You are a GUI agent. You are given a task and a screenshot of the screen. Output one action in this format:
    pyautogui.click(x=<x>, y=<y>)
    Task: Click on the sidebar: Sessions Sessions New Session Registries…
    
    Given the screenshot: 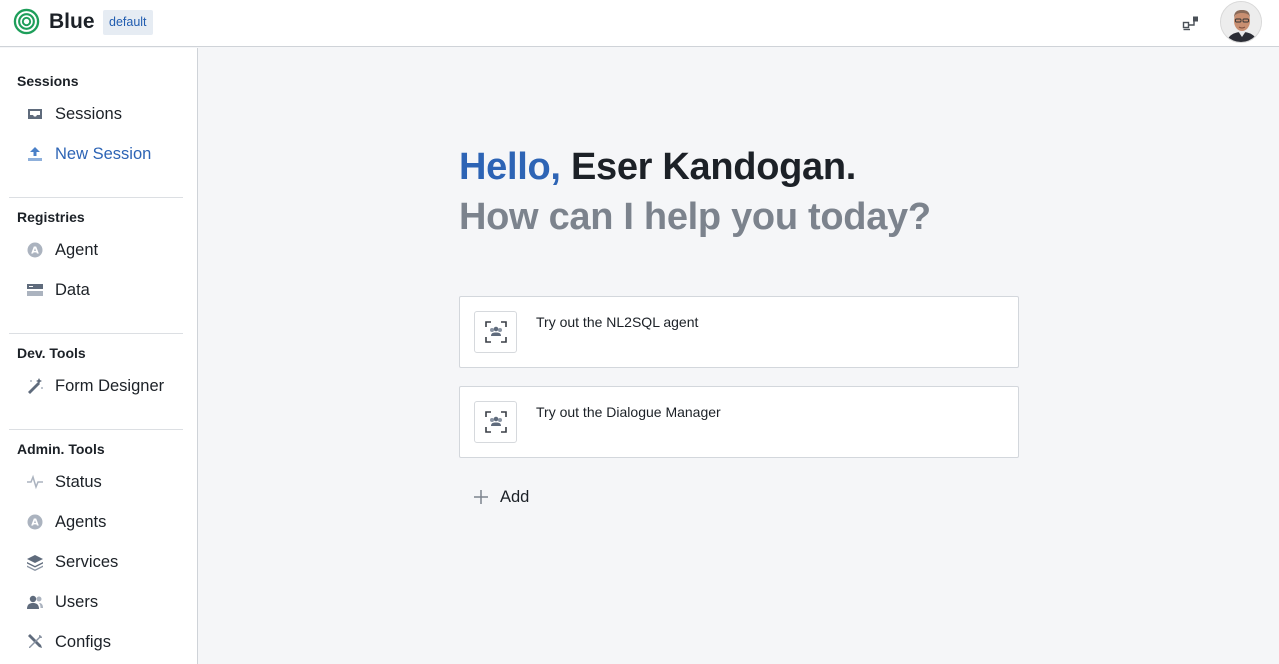 What is the action you would take?
    pyautogui.click(x=99, y=356)
    